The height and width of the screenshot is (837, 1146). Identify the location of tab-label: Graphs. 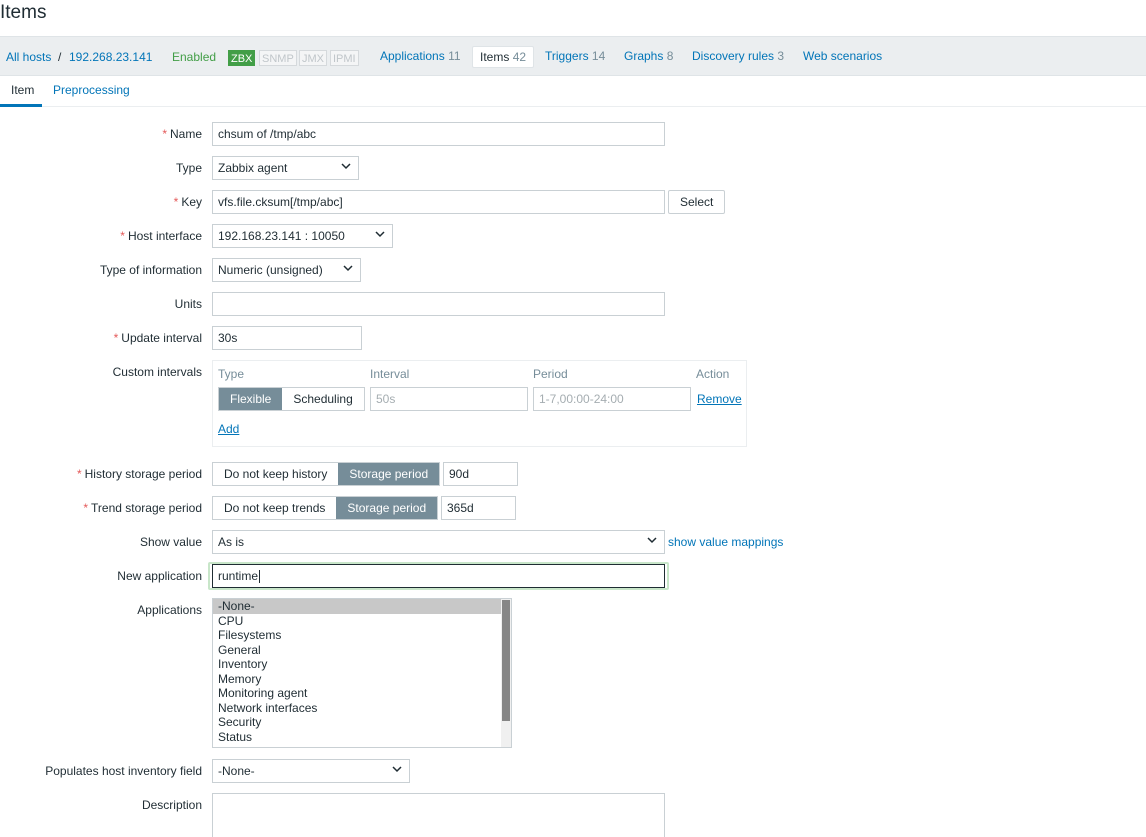
(644, 56).